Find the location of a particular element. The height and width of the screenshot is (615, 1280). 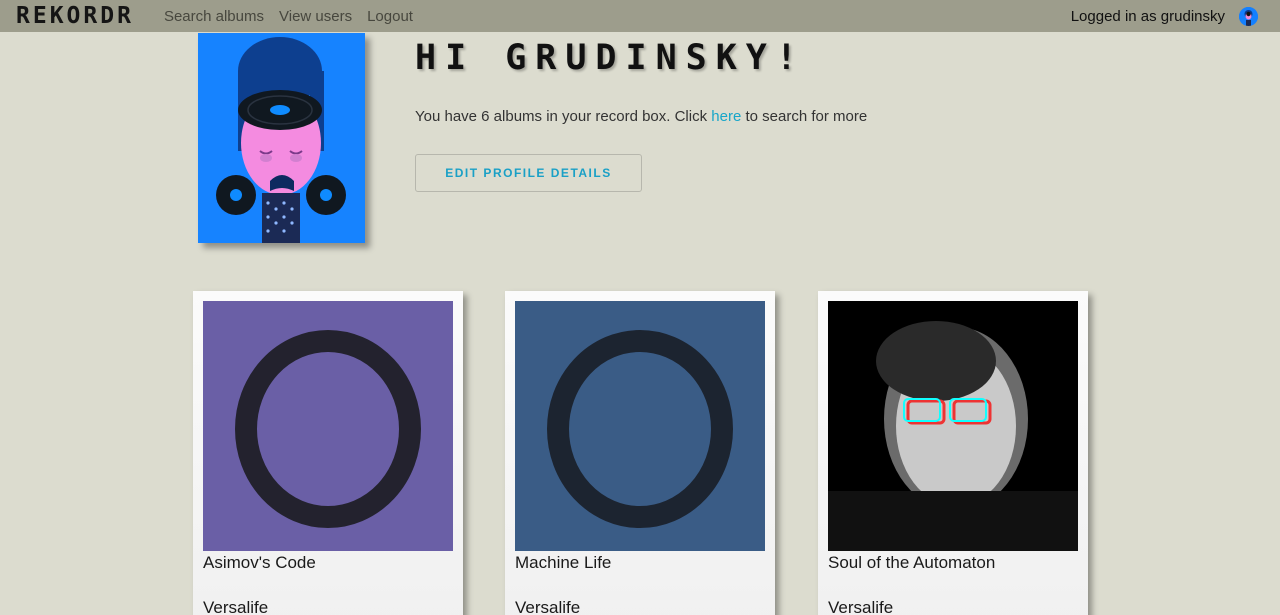

edit-profile-button: EDIT PROFILE DETAILS is located at coordinates (528, 173).